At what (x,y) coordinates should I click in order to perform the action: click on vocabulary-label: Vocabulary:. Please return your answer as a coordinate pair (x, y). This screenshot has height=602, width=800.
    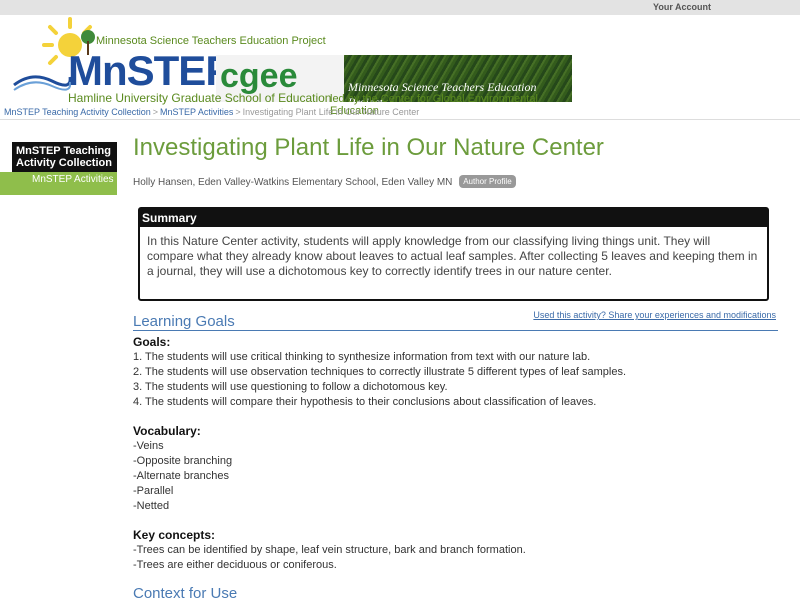
    Looking at the image, I should click on (167, 431).